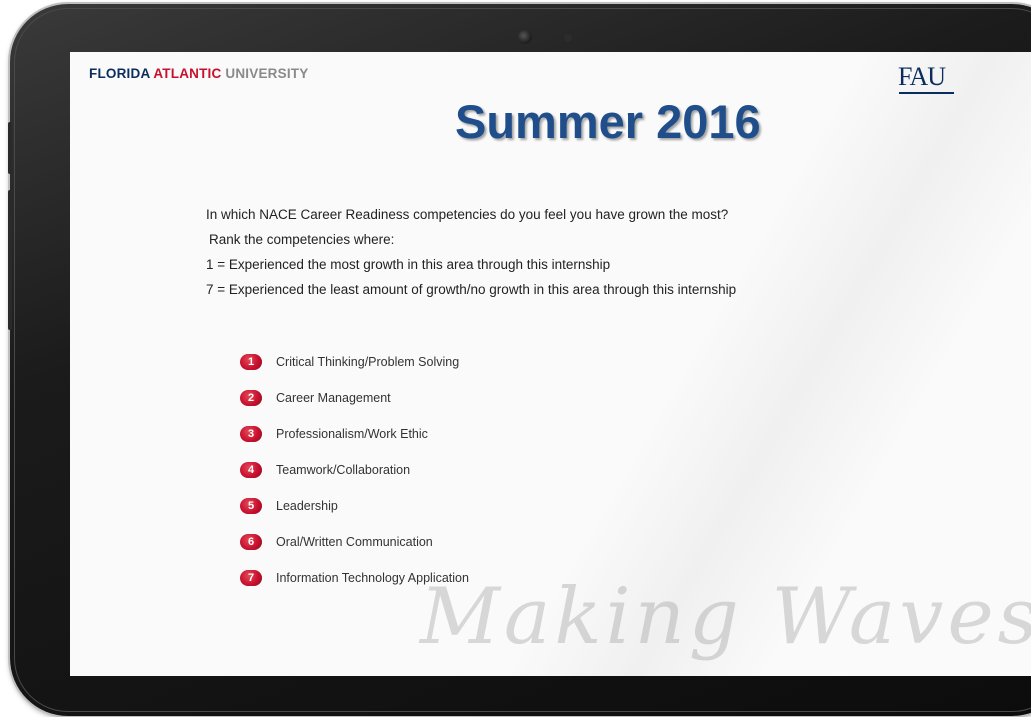  I want to click on competency-label: Career Management, so click(333, 398).